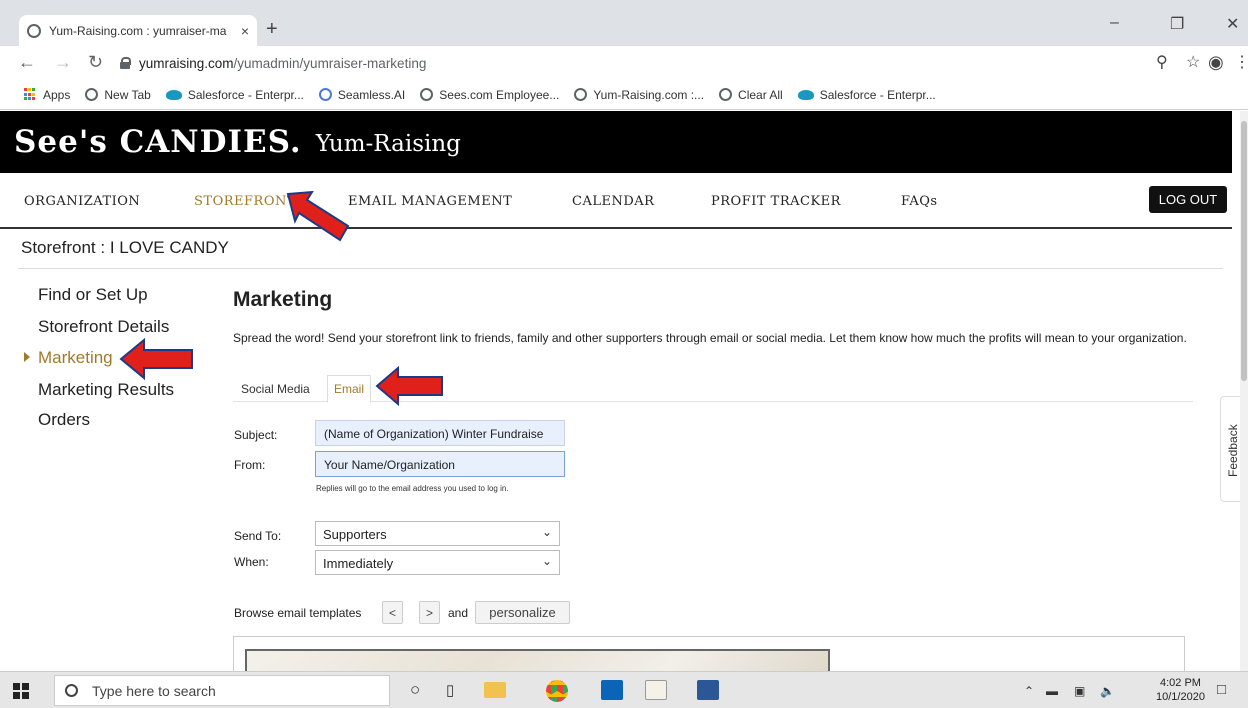  What do you see at coordinates (430, 201) in the screenshot?
I see `nav-email-management: EMAIL MANAGEMENT` at bounding box center [430, 201].